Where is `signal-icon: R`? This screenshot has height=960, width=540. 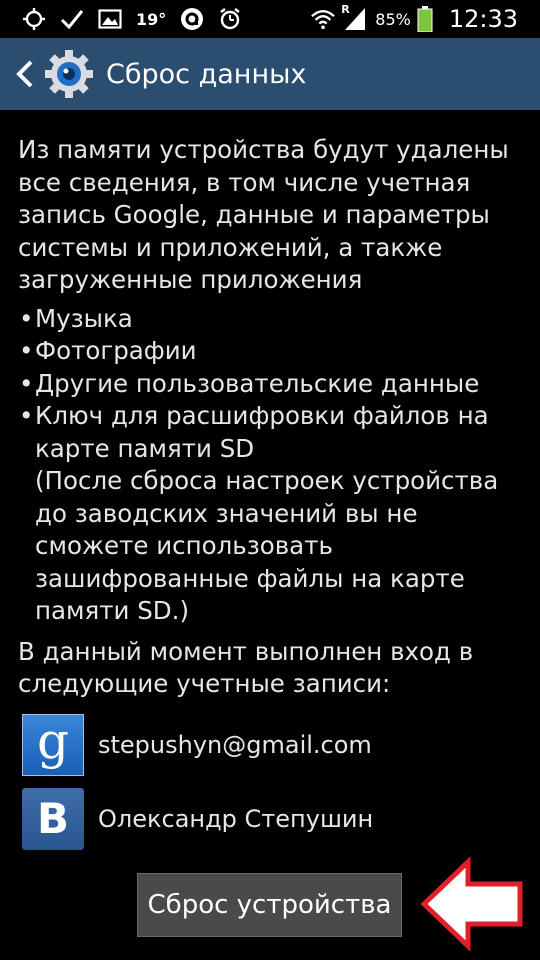 signal-icon: R is located at coordinates (354, 17).